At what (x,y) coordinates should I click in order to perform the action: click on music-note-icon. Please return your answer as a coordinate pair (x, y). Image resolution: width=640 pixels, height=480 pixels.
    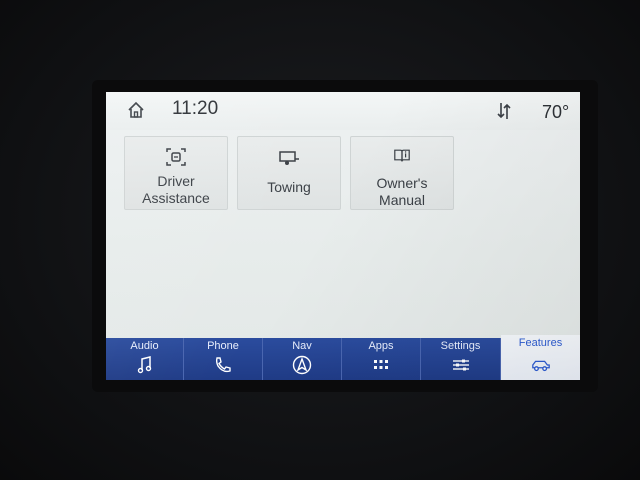
    Looking at the image, I should click on (144, 365).